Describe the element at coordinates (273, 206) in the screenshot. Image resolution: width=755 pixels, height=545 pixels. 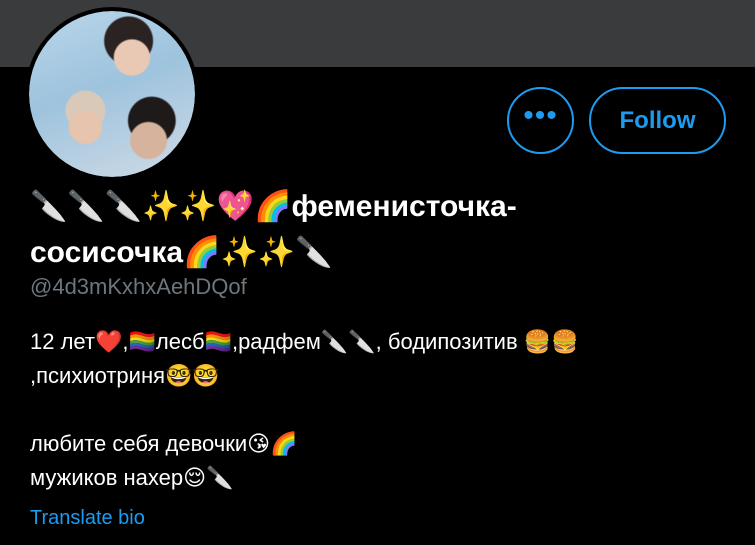
I see `display-name-line-1: 🔪🔪🔪✨✨💖🌈фемeнисточка-` at that location.